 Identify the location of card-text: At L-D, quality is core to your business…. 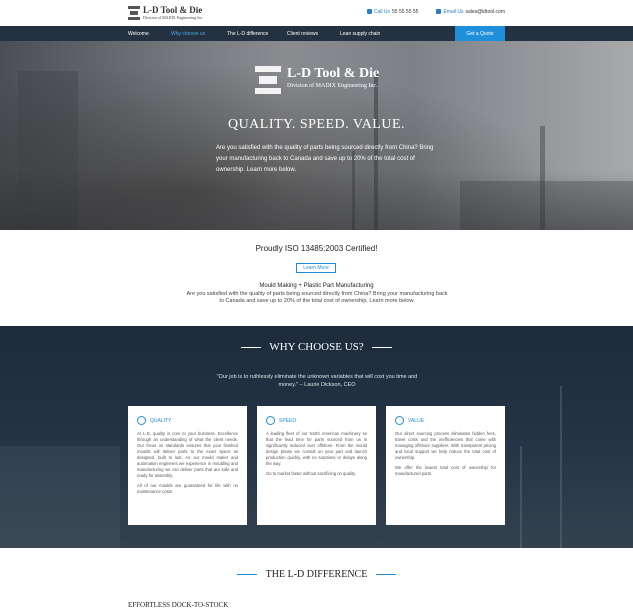
(187, 454).